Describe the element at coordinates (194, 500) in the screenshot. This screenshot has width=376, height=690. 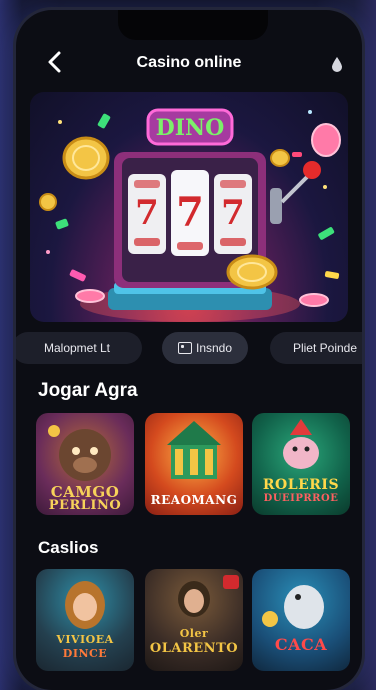
I see `card-title: REAOMANG` at that location.